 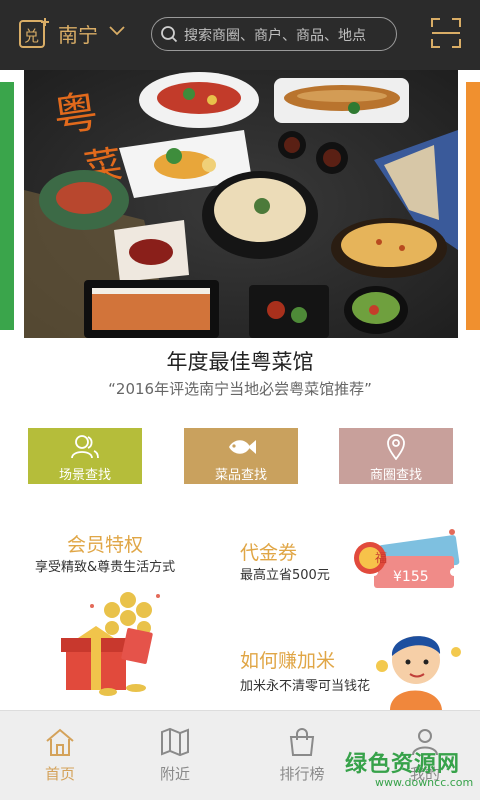 I want to click on top-bar: 兑 南宁 搜索商圈、商户、商品、地点, so click(x=240, y=35).